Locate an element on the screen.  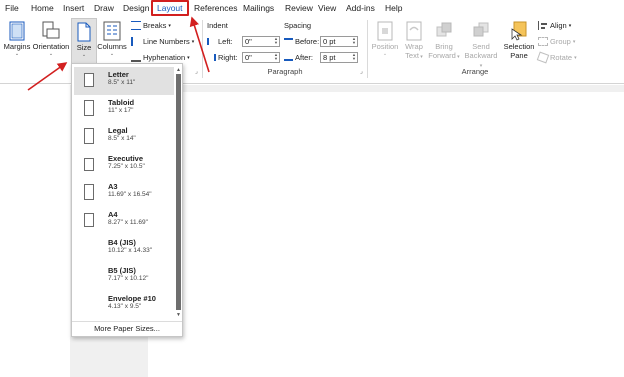
spacing-after-icon is located at coordinates (288, 57).